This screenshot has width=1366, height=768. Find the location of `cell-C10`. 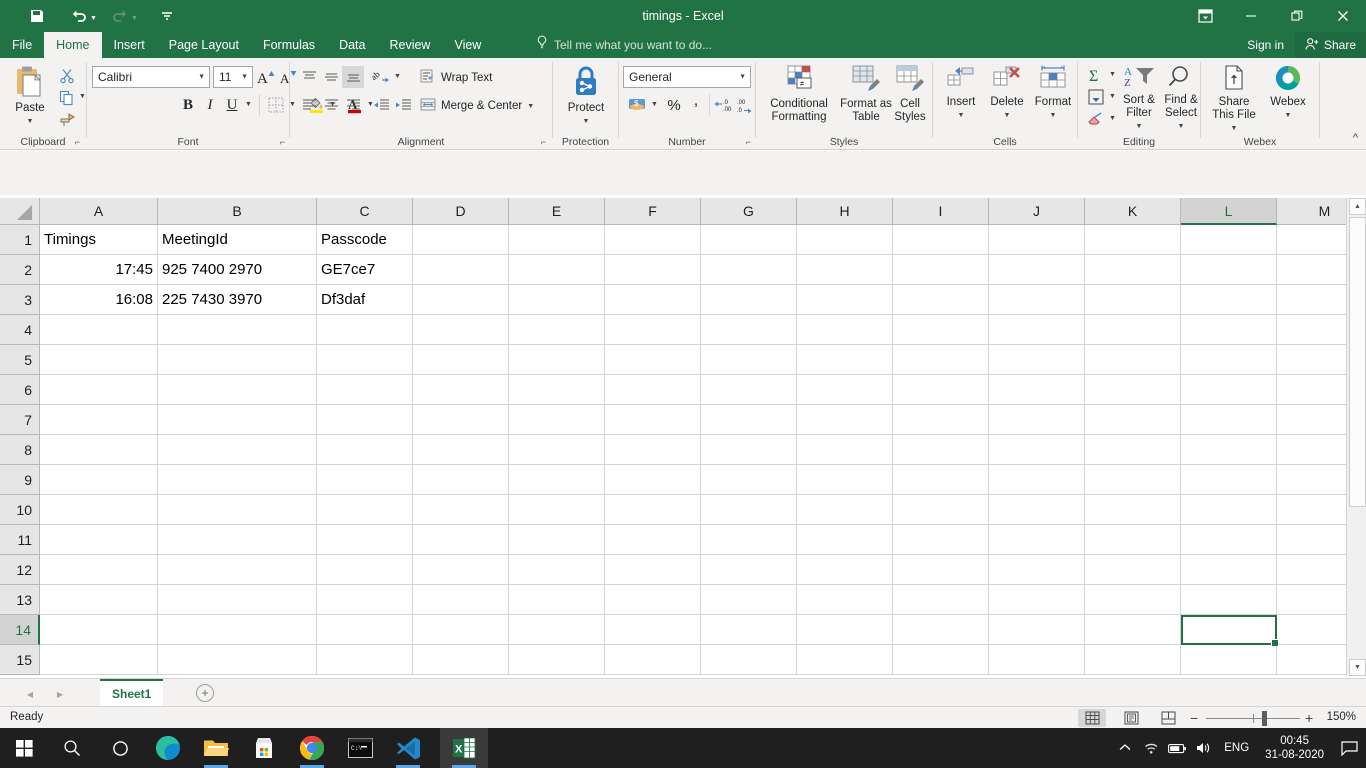

cell-C10 is located at coordinates (365, 510).